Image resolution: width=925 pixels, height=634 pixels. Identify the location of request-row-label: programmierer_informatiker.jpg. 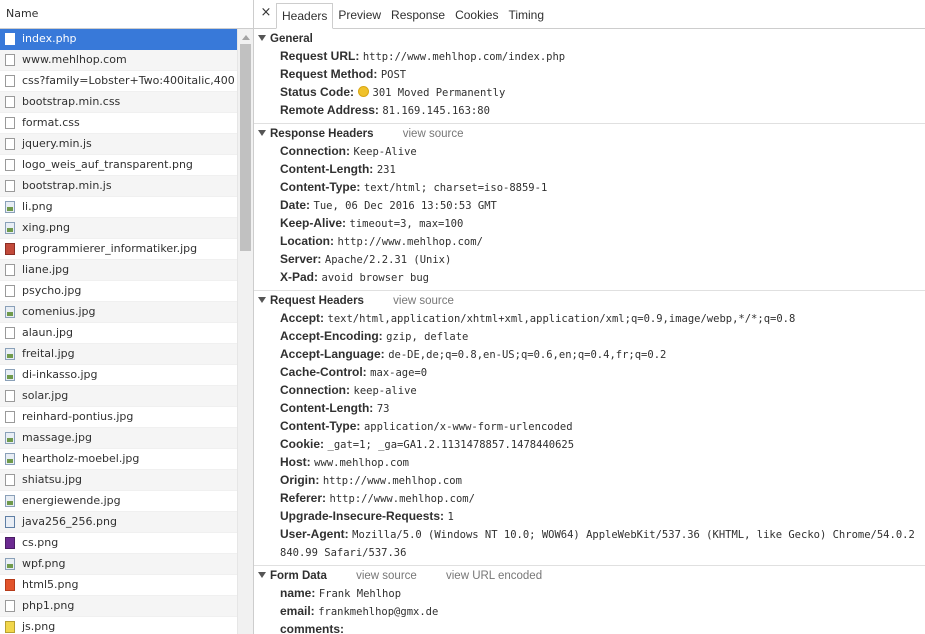
(110, 248).